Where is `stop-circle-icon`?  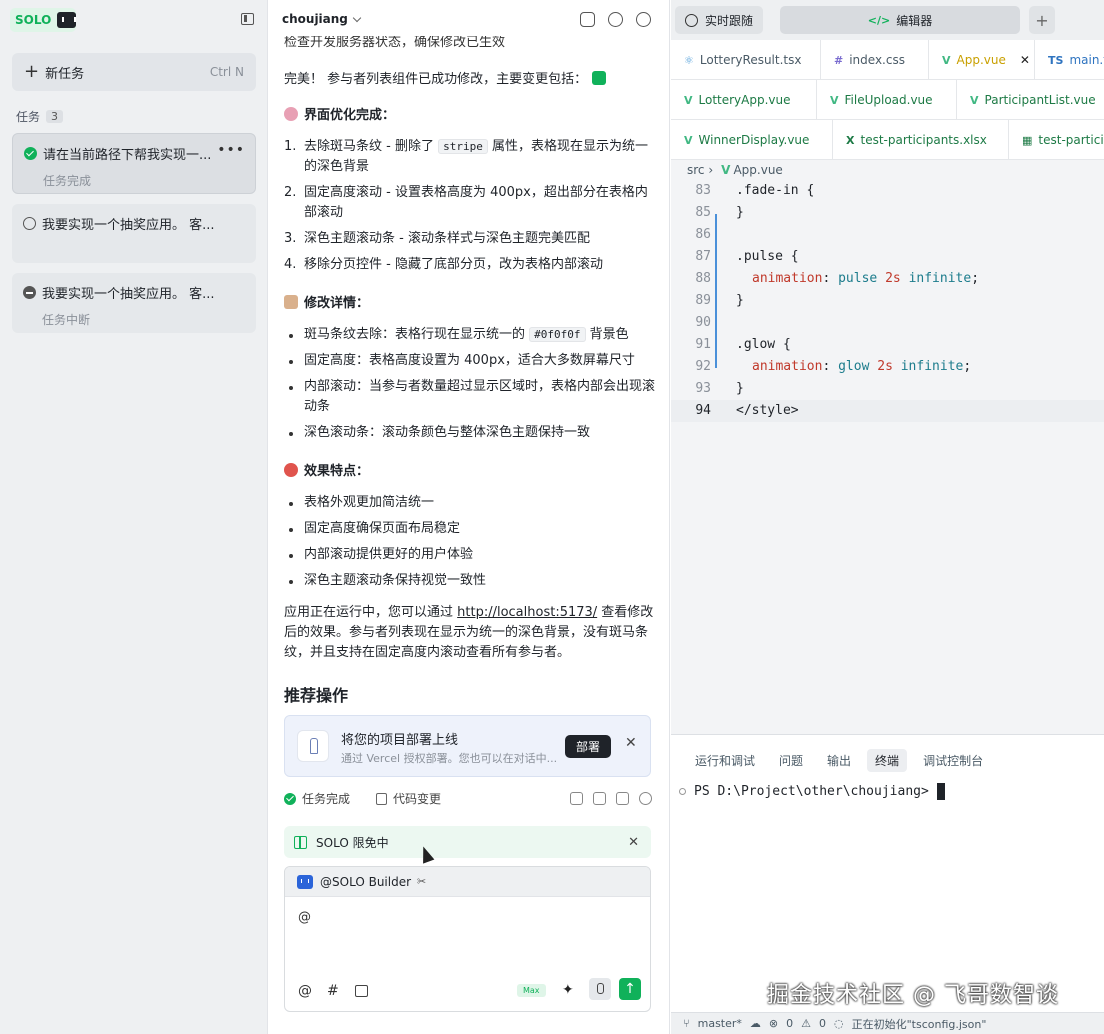 stop-circle-icon is located at coordinates (29, 292).